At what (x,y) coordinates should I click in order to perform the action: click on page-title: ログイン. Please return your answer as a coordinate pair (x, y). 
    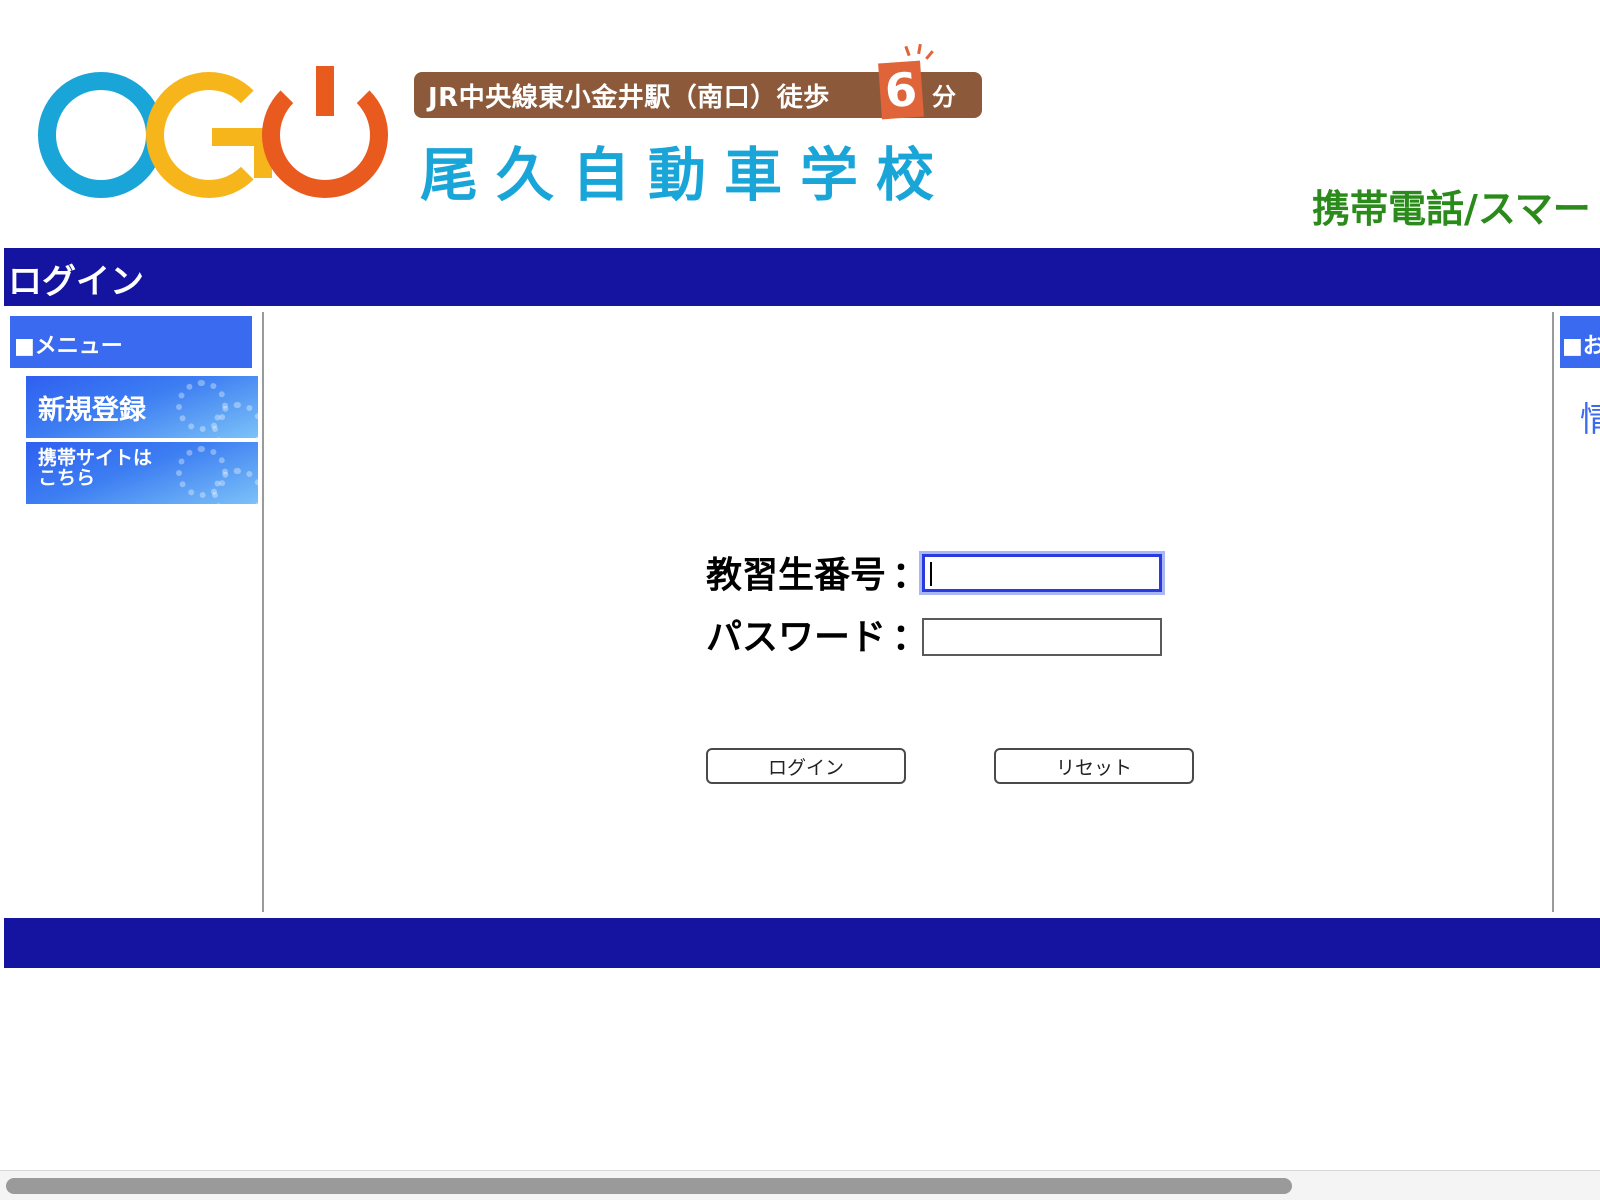
    Looking at the image, I should click on (76, 282).